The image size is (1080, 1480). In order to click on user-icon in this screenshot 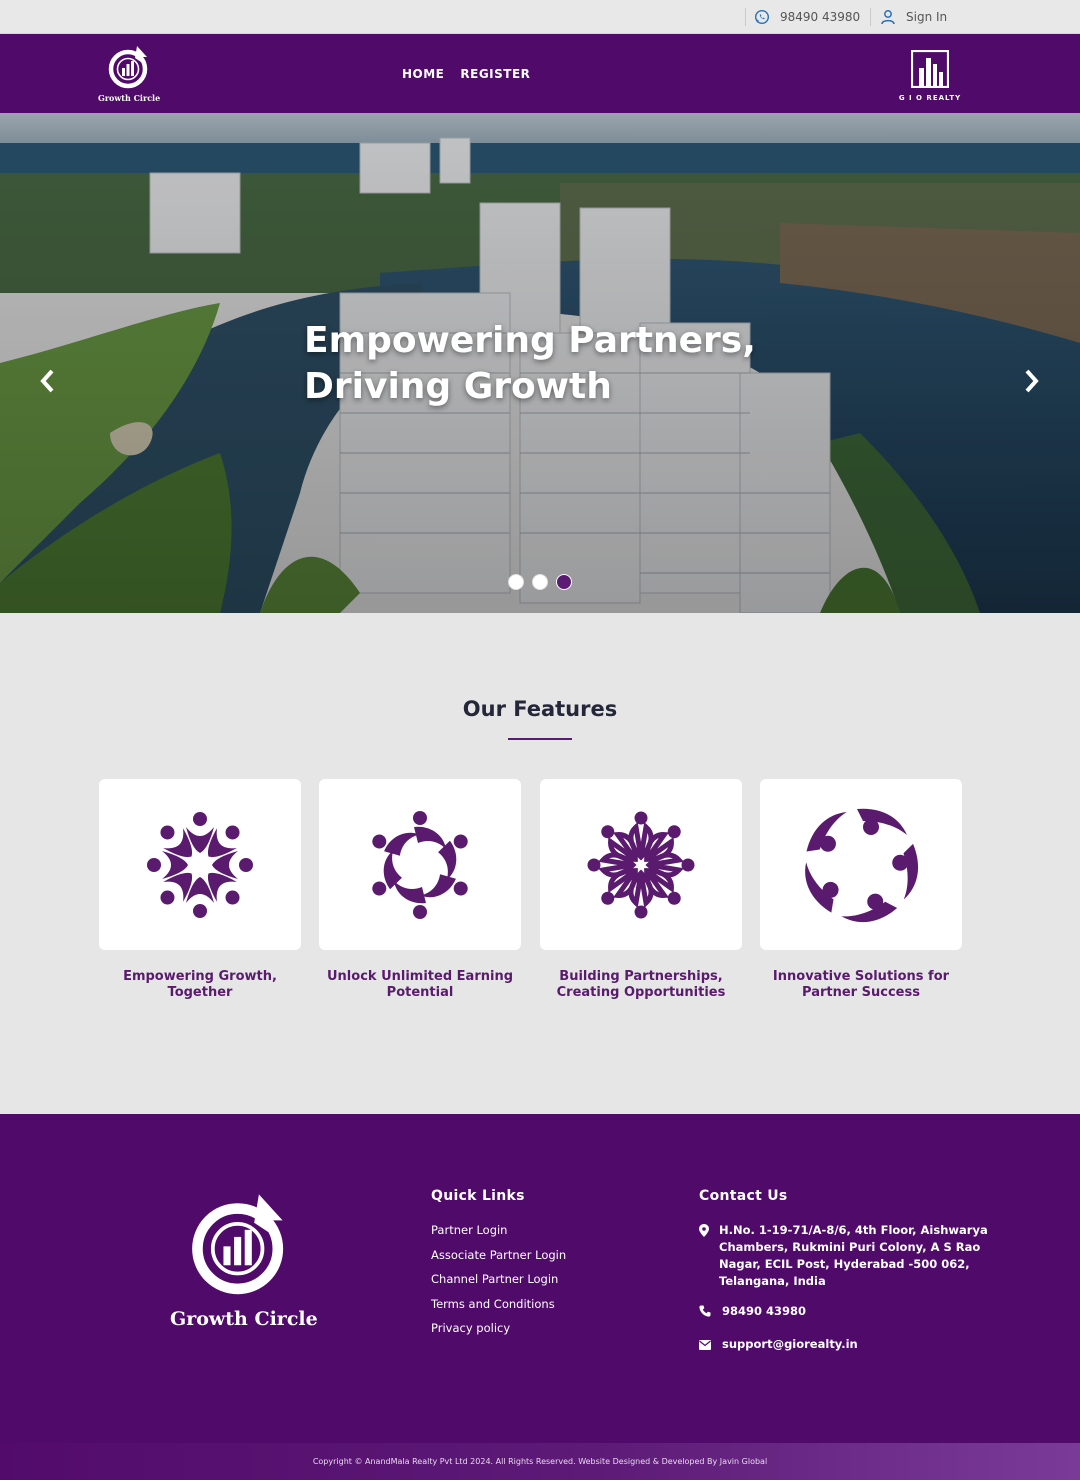, I will do `click(888, 17)`.